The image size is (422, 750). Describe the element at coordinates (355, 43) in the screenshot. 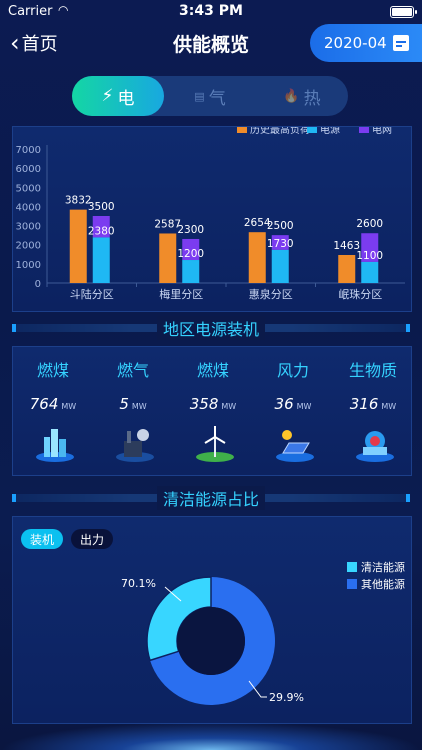

I see `date-label: 2020-04` at that location.